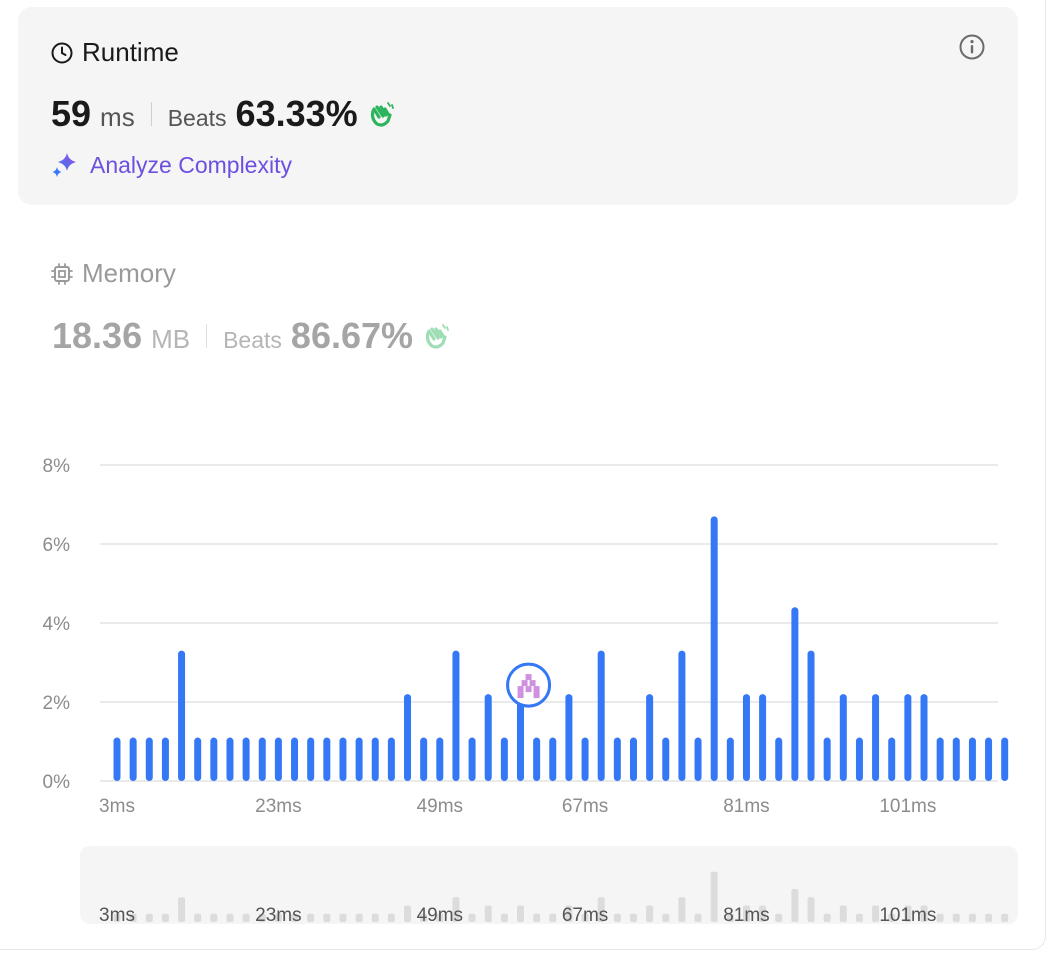 The width and height of the screenshot is (1062, 958). What do you see at coordinates (549, 885) in the screenshot?
I see `range-navigator-chart: 3ms 23ms 49ms 67ms 81ms 101ms` at bounding box center [549, 885].